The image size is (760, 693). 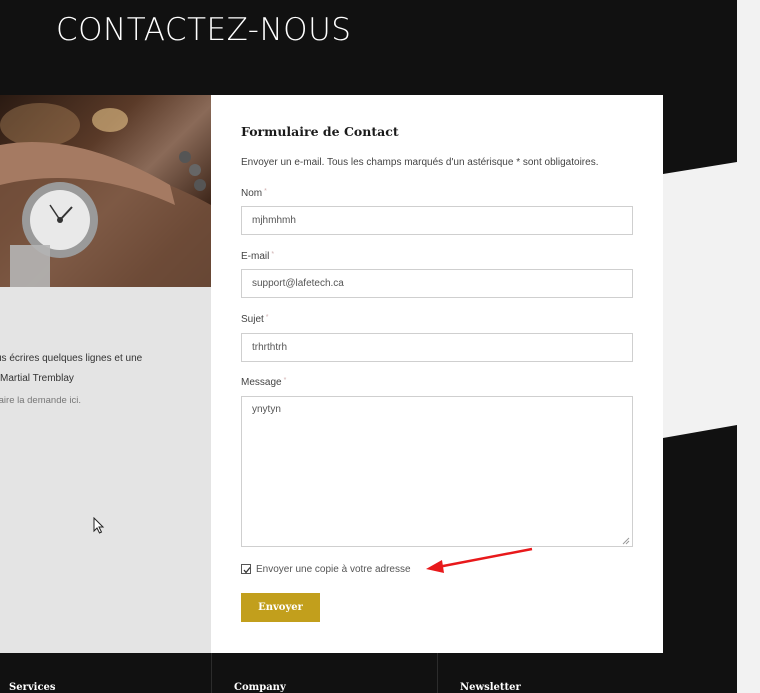 I want to click on message-label: Message *, so click(x=264, y=382).